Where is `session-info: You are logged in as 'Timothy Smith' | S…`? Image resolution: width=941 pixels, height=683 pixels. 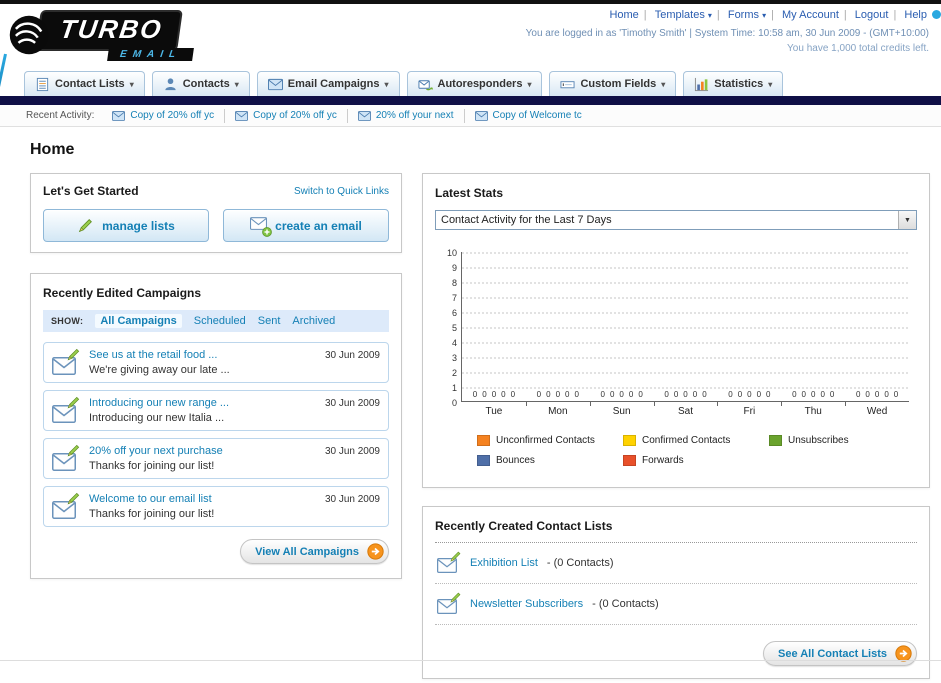 session-info: You are logged in as 'Timothy Smith' | S… is located at coordinates (727, 33).